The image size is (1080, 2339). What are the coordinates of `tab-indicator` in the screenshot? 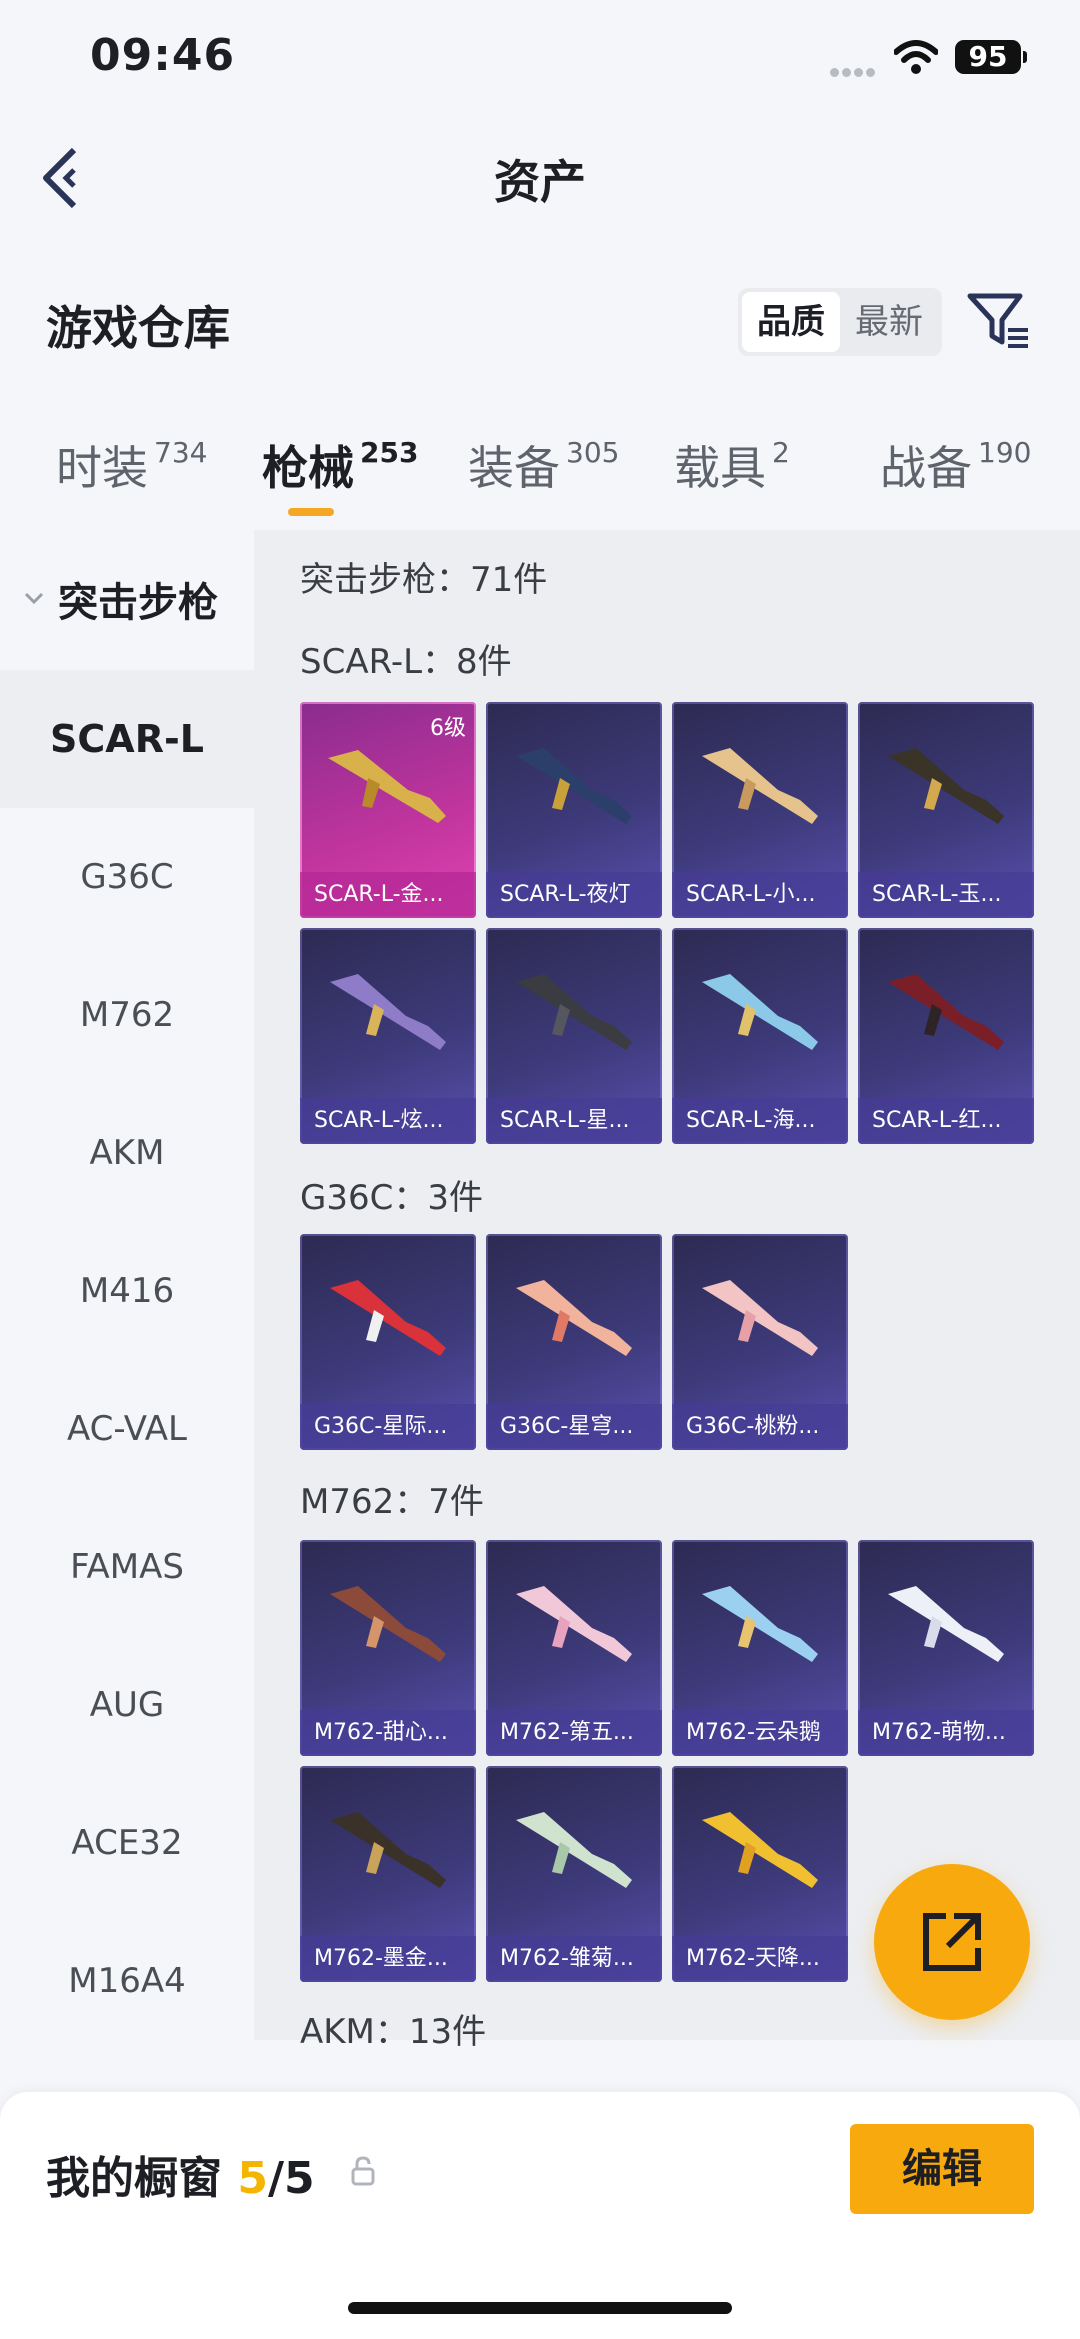 It's located at (311, 512).